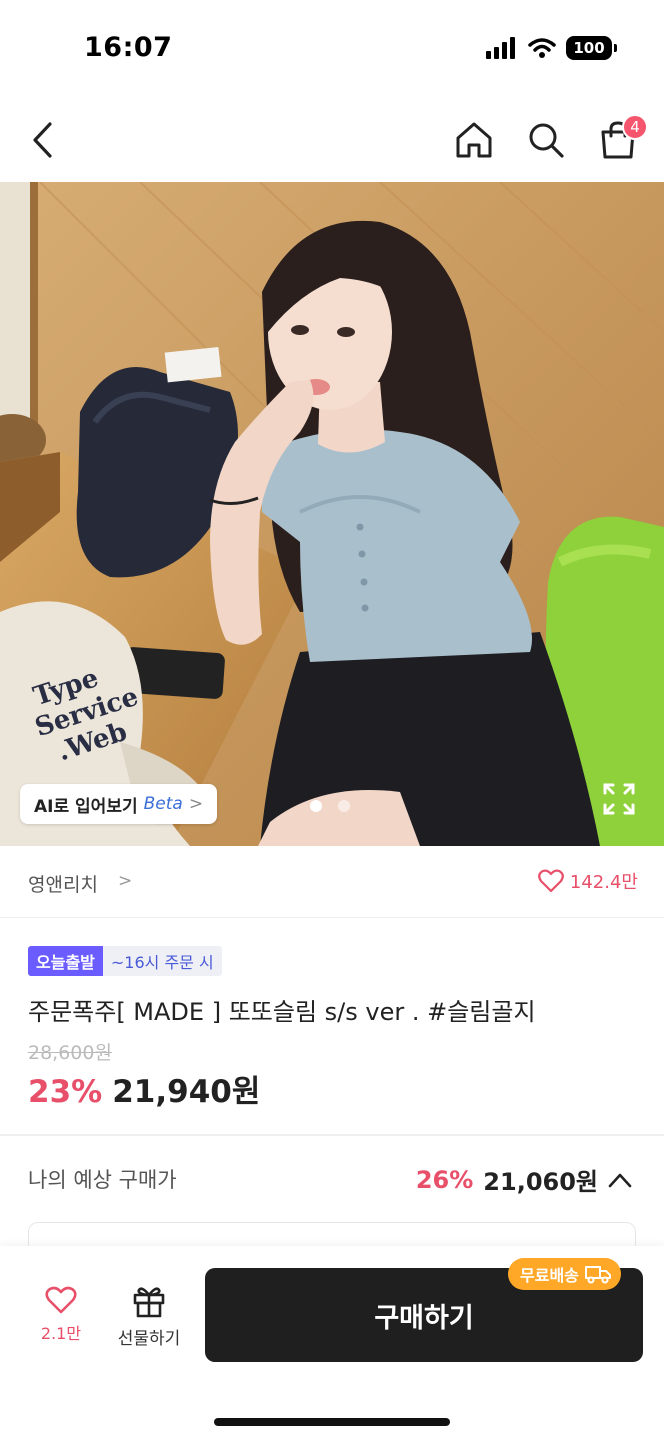 The image size is (664, 1440). What do you see at coordinates (603, 882) in the screenshot?
I see `brand-like-count: 142.4만` at bounding box center [603, 882].